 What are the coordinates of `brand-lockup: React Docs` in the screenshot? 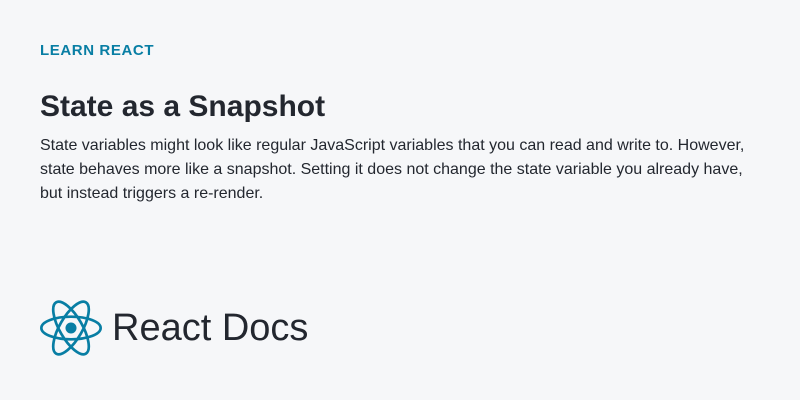 It's located at (174, 328).